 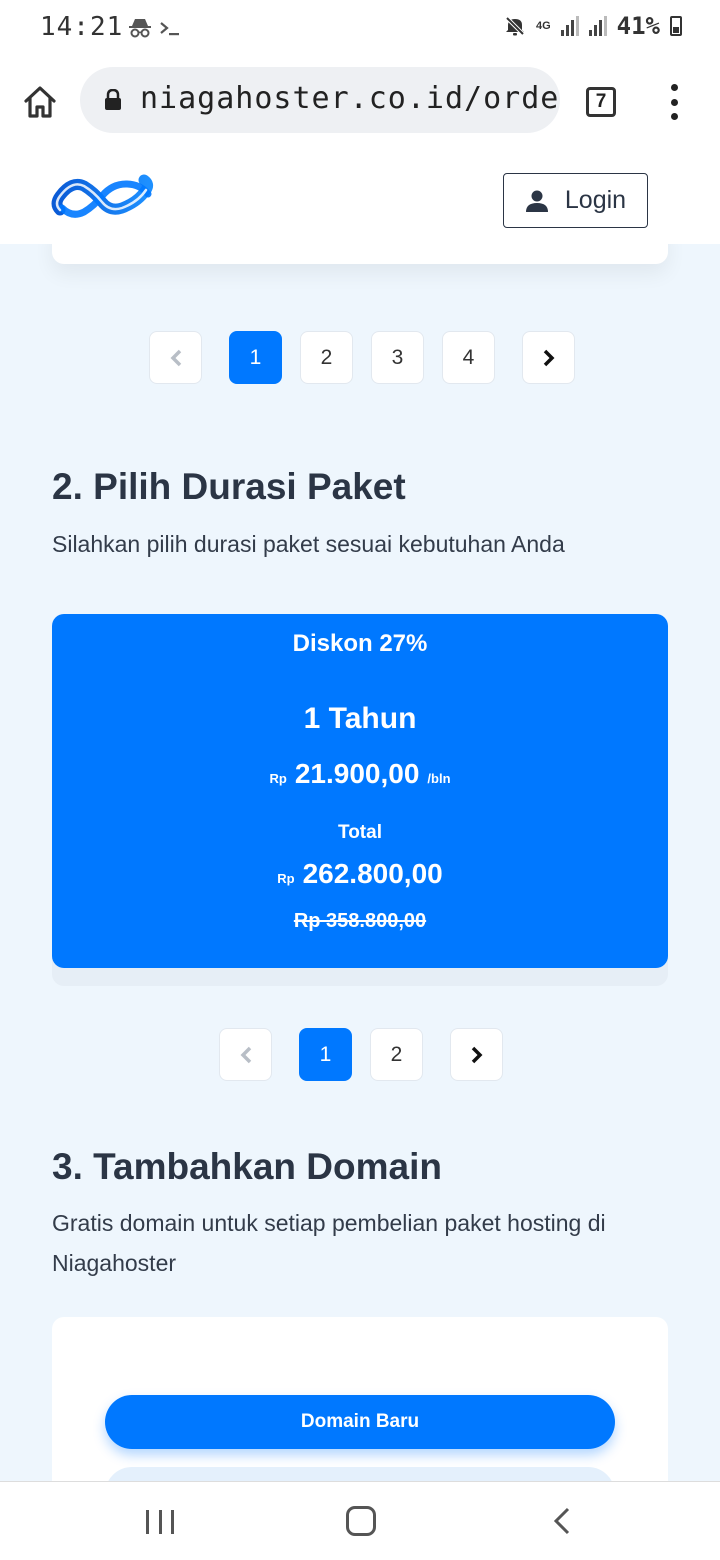 I want to click on status-right: 4G 41%, so click(x=593, y=26).